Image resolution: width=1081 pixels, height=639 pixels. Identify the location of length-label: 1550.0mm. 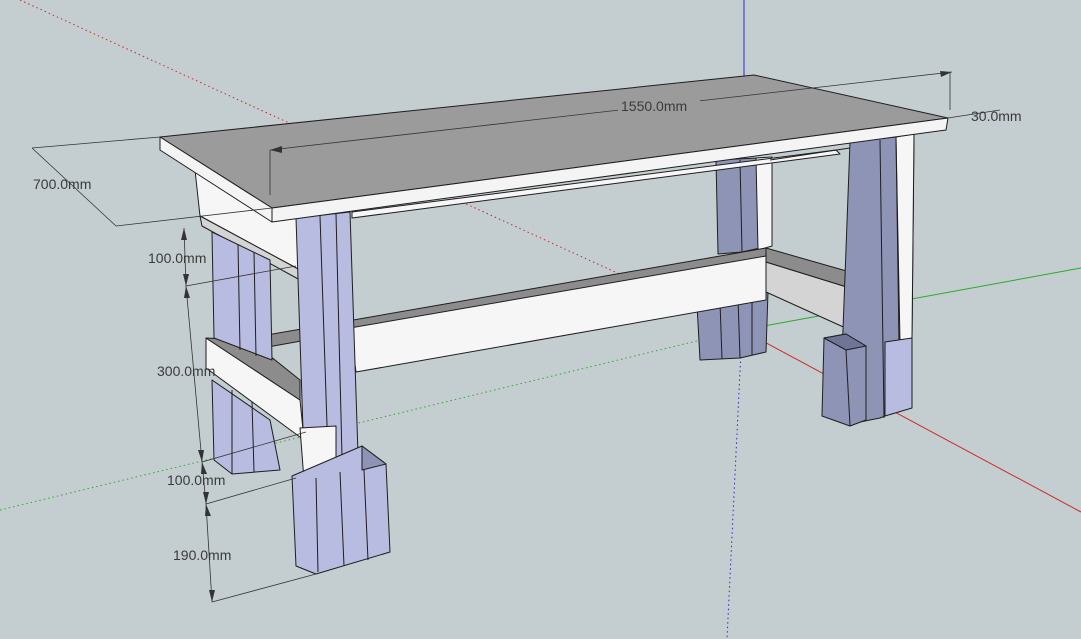
(654, 106).